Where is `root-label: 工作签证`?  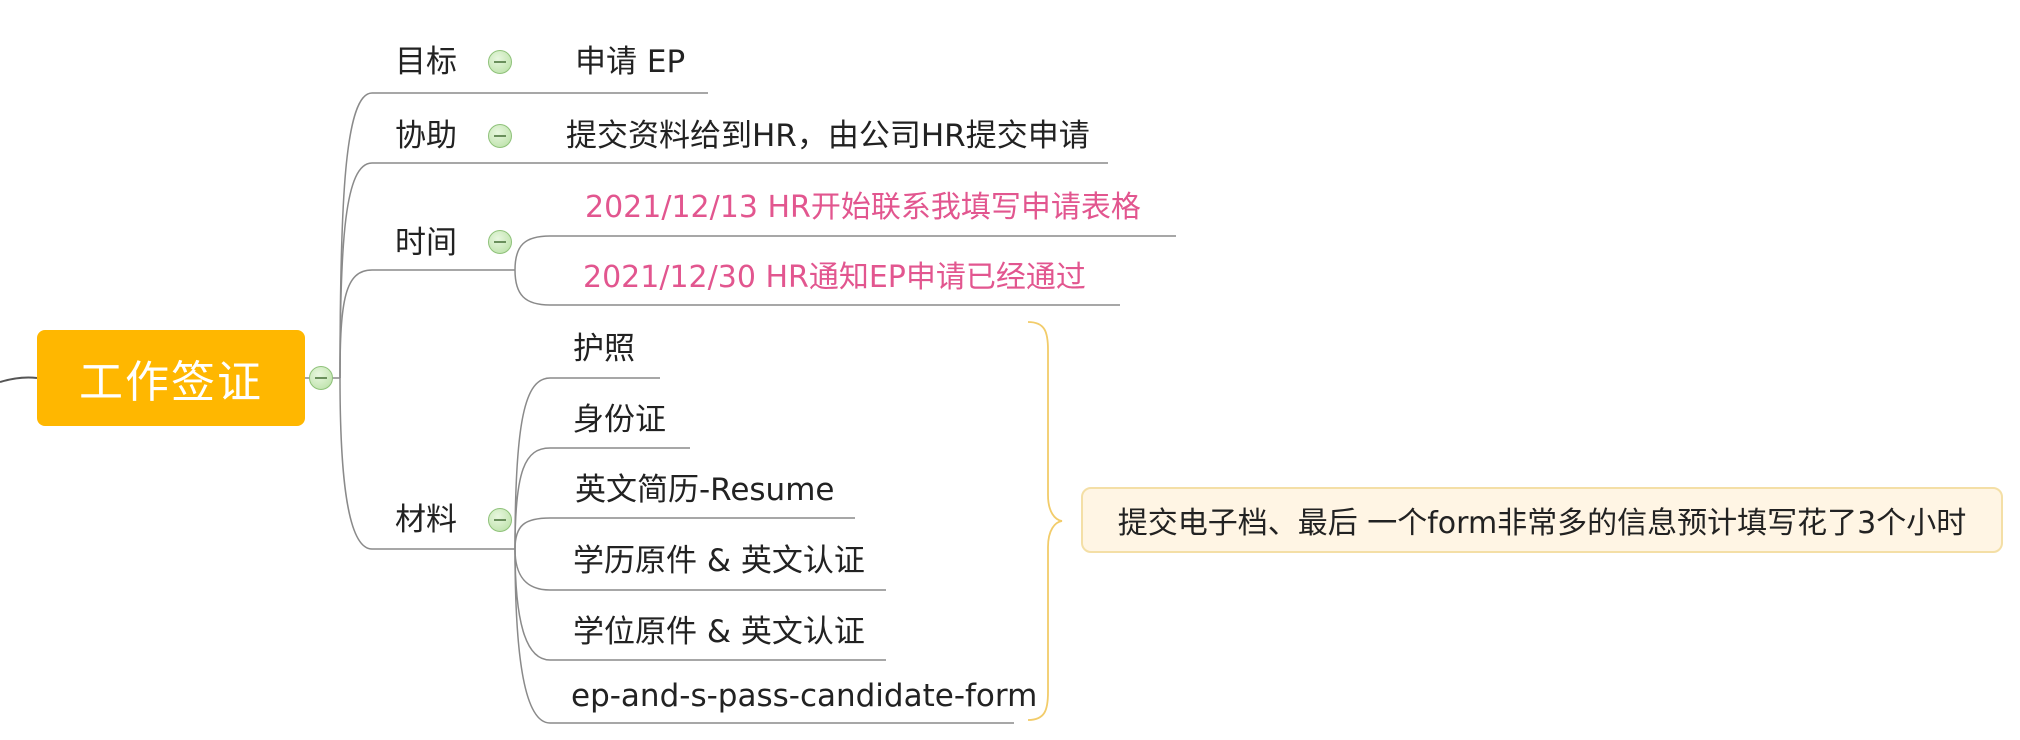
root-label: 工作签证 is located at coordinates (171, 382).